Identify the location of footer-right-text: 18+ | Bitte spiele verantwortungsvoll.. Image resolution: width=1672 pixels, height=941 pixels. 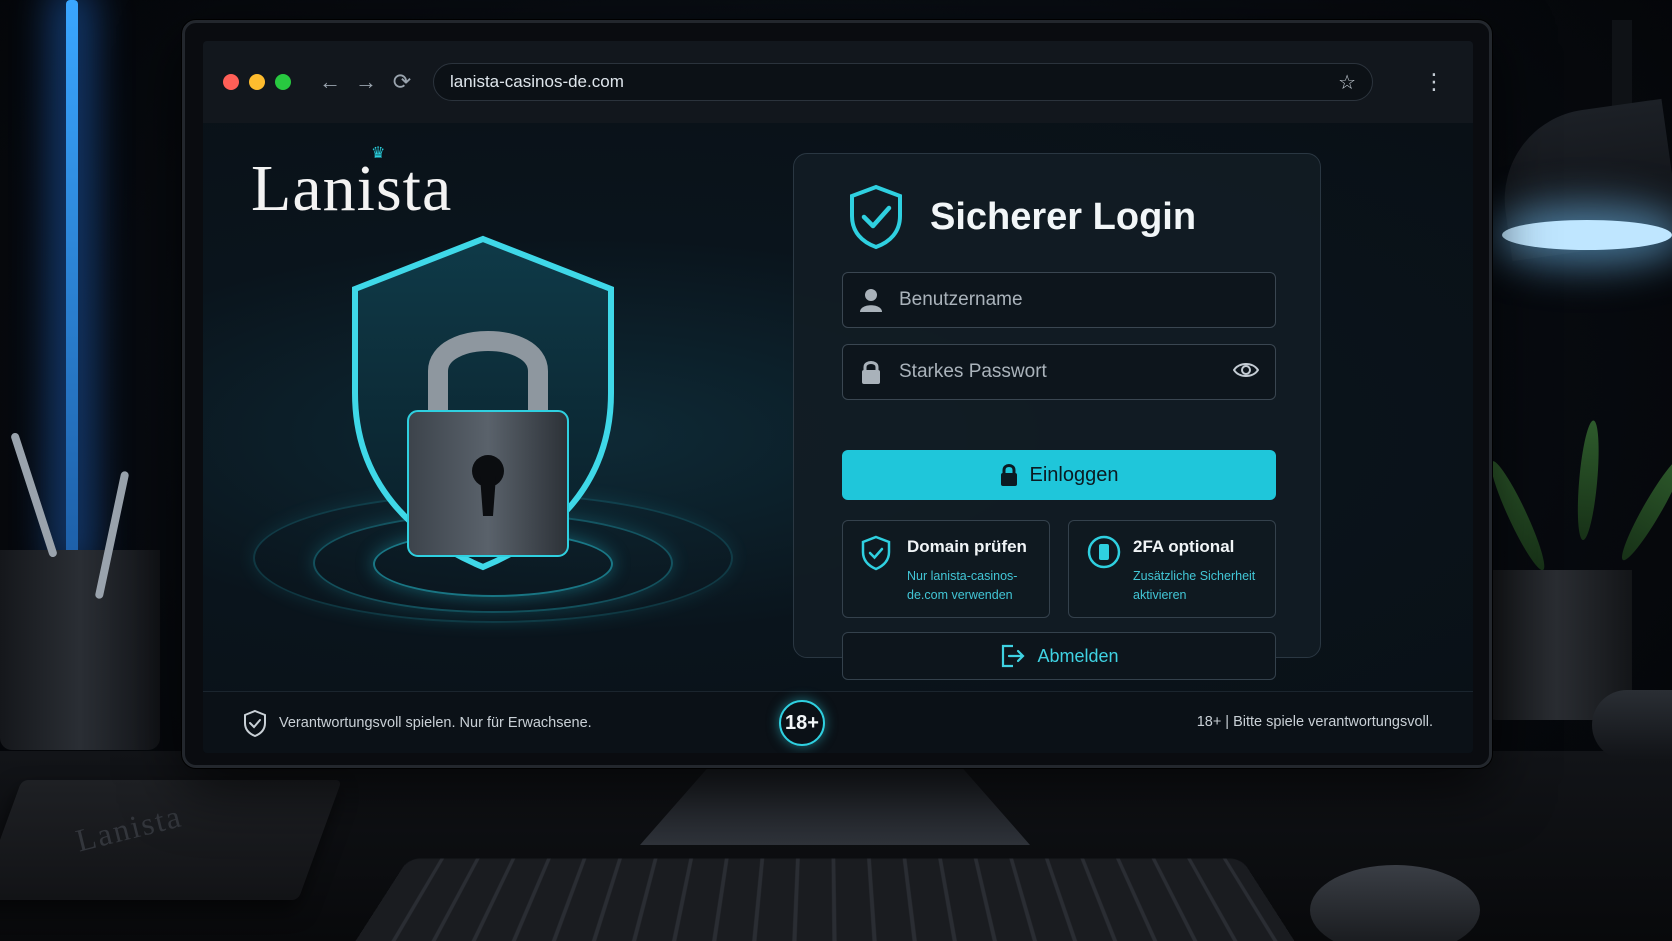
(1314, 722).